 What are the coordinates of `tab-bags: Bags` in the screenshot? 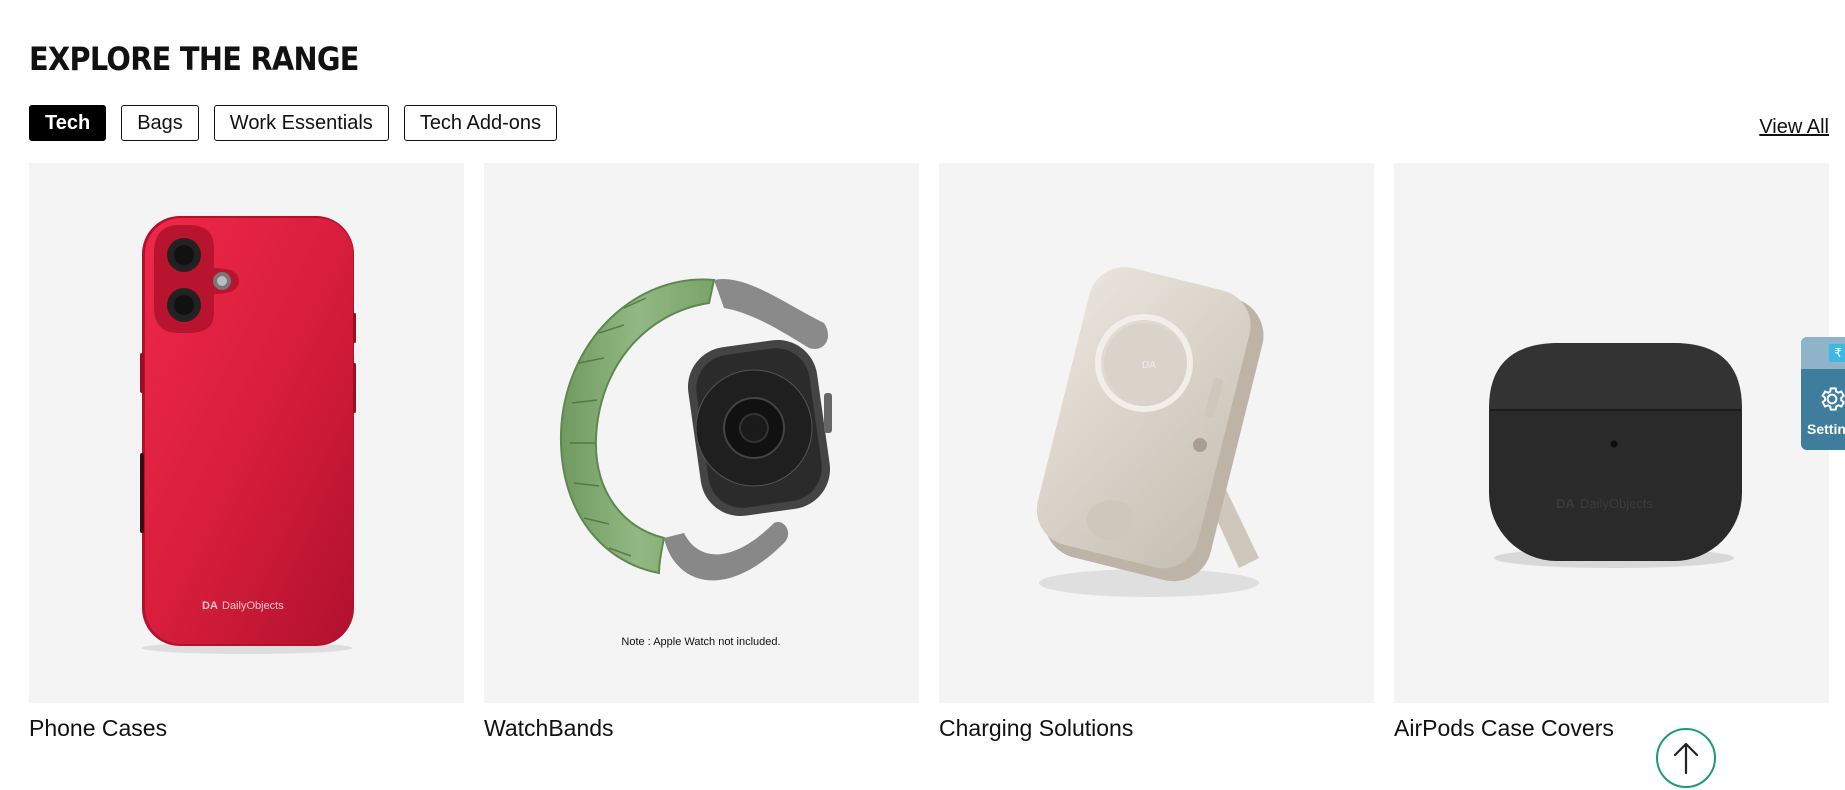 It's located at (160, 123).